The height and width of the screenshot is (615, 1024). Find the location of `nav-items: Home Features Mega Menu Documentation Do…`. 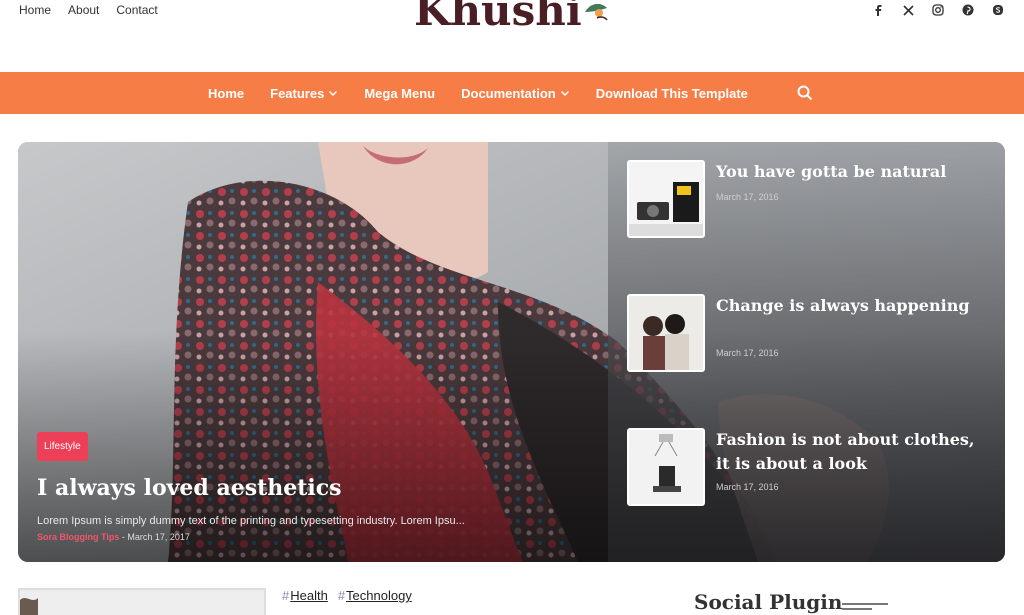

nav-items: Home Features Mega Menu Documentation Do… is located at coordinates (478, 93).